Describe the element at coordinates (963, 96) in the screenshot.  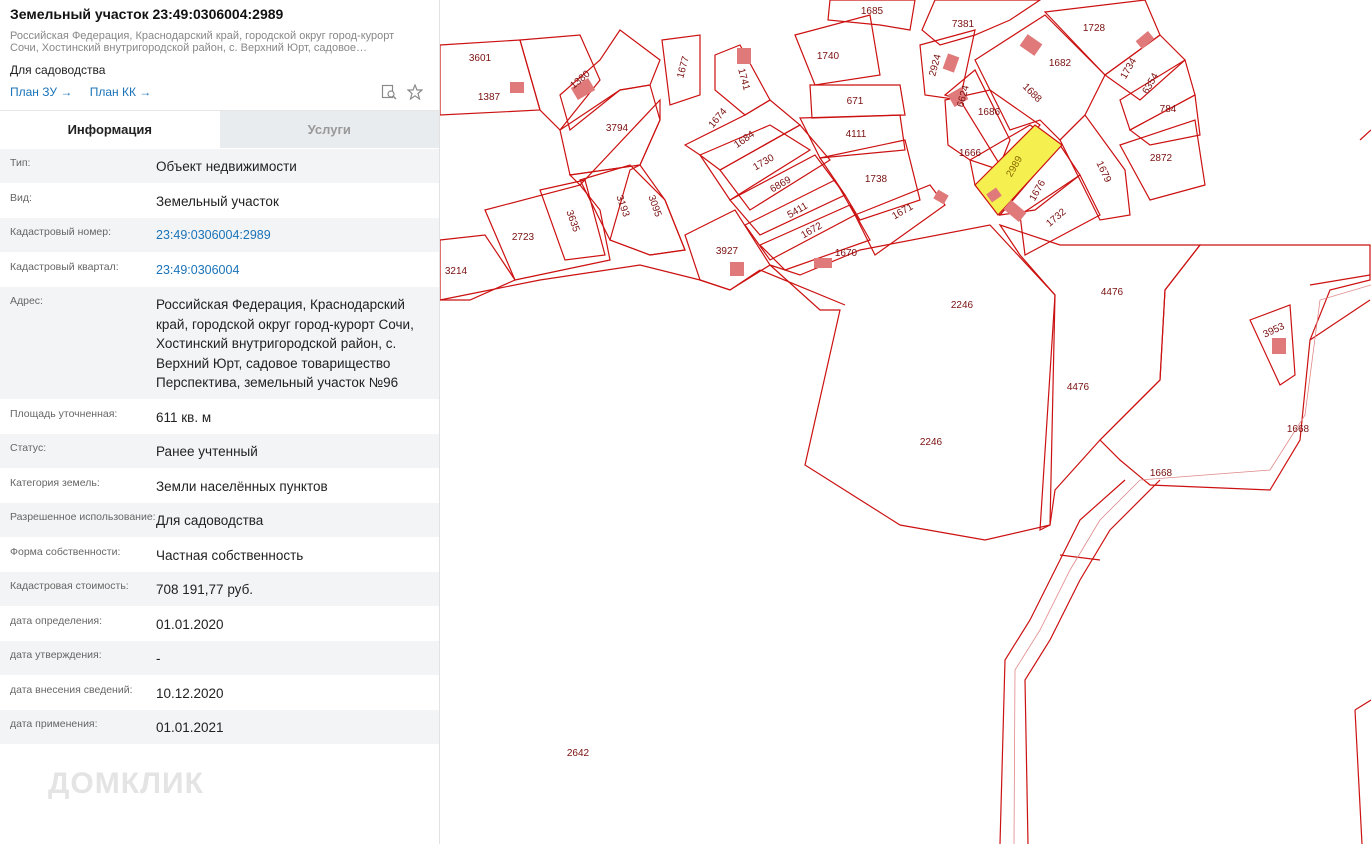
I see `parcel-label: 6624` at that location.